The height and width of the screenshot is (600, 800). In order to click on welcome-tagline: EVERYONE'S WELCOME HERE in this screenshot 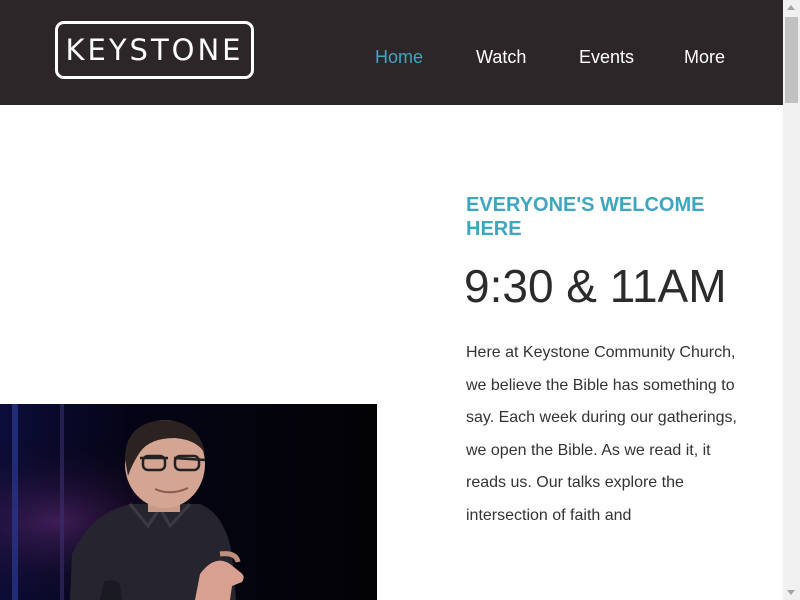, I will do `click(585, 217)`.